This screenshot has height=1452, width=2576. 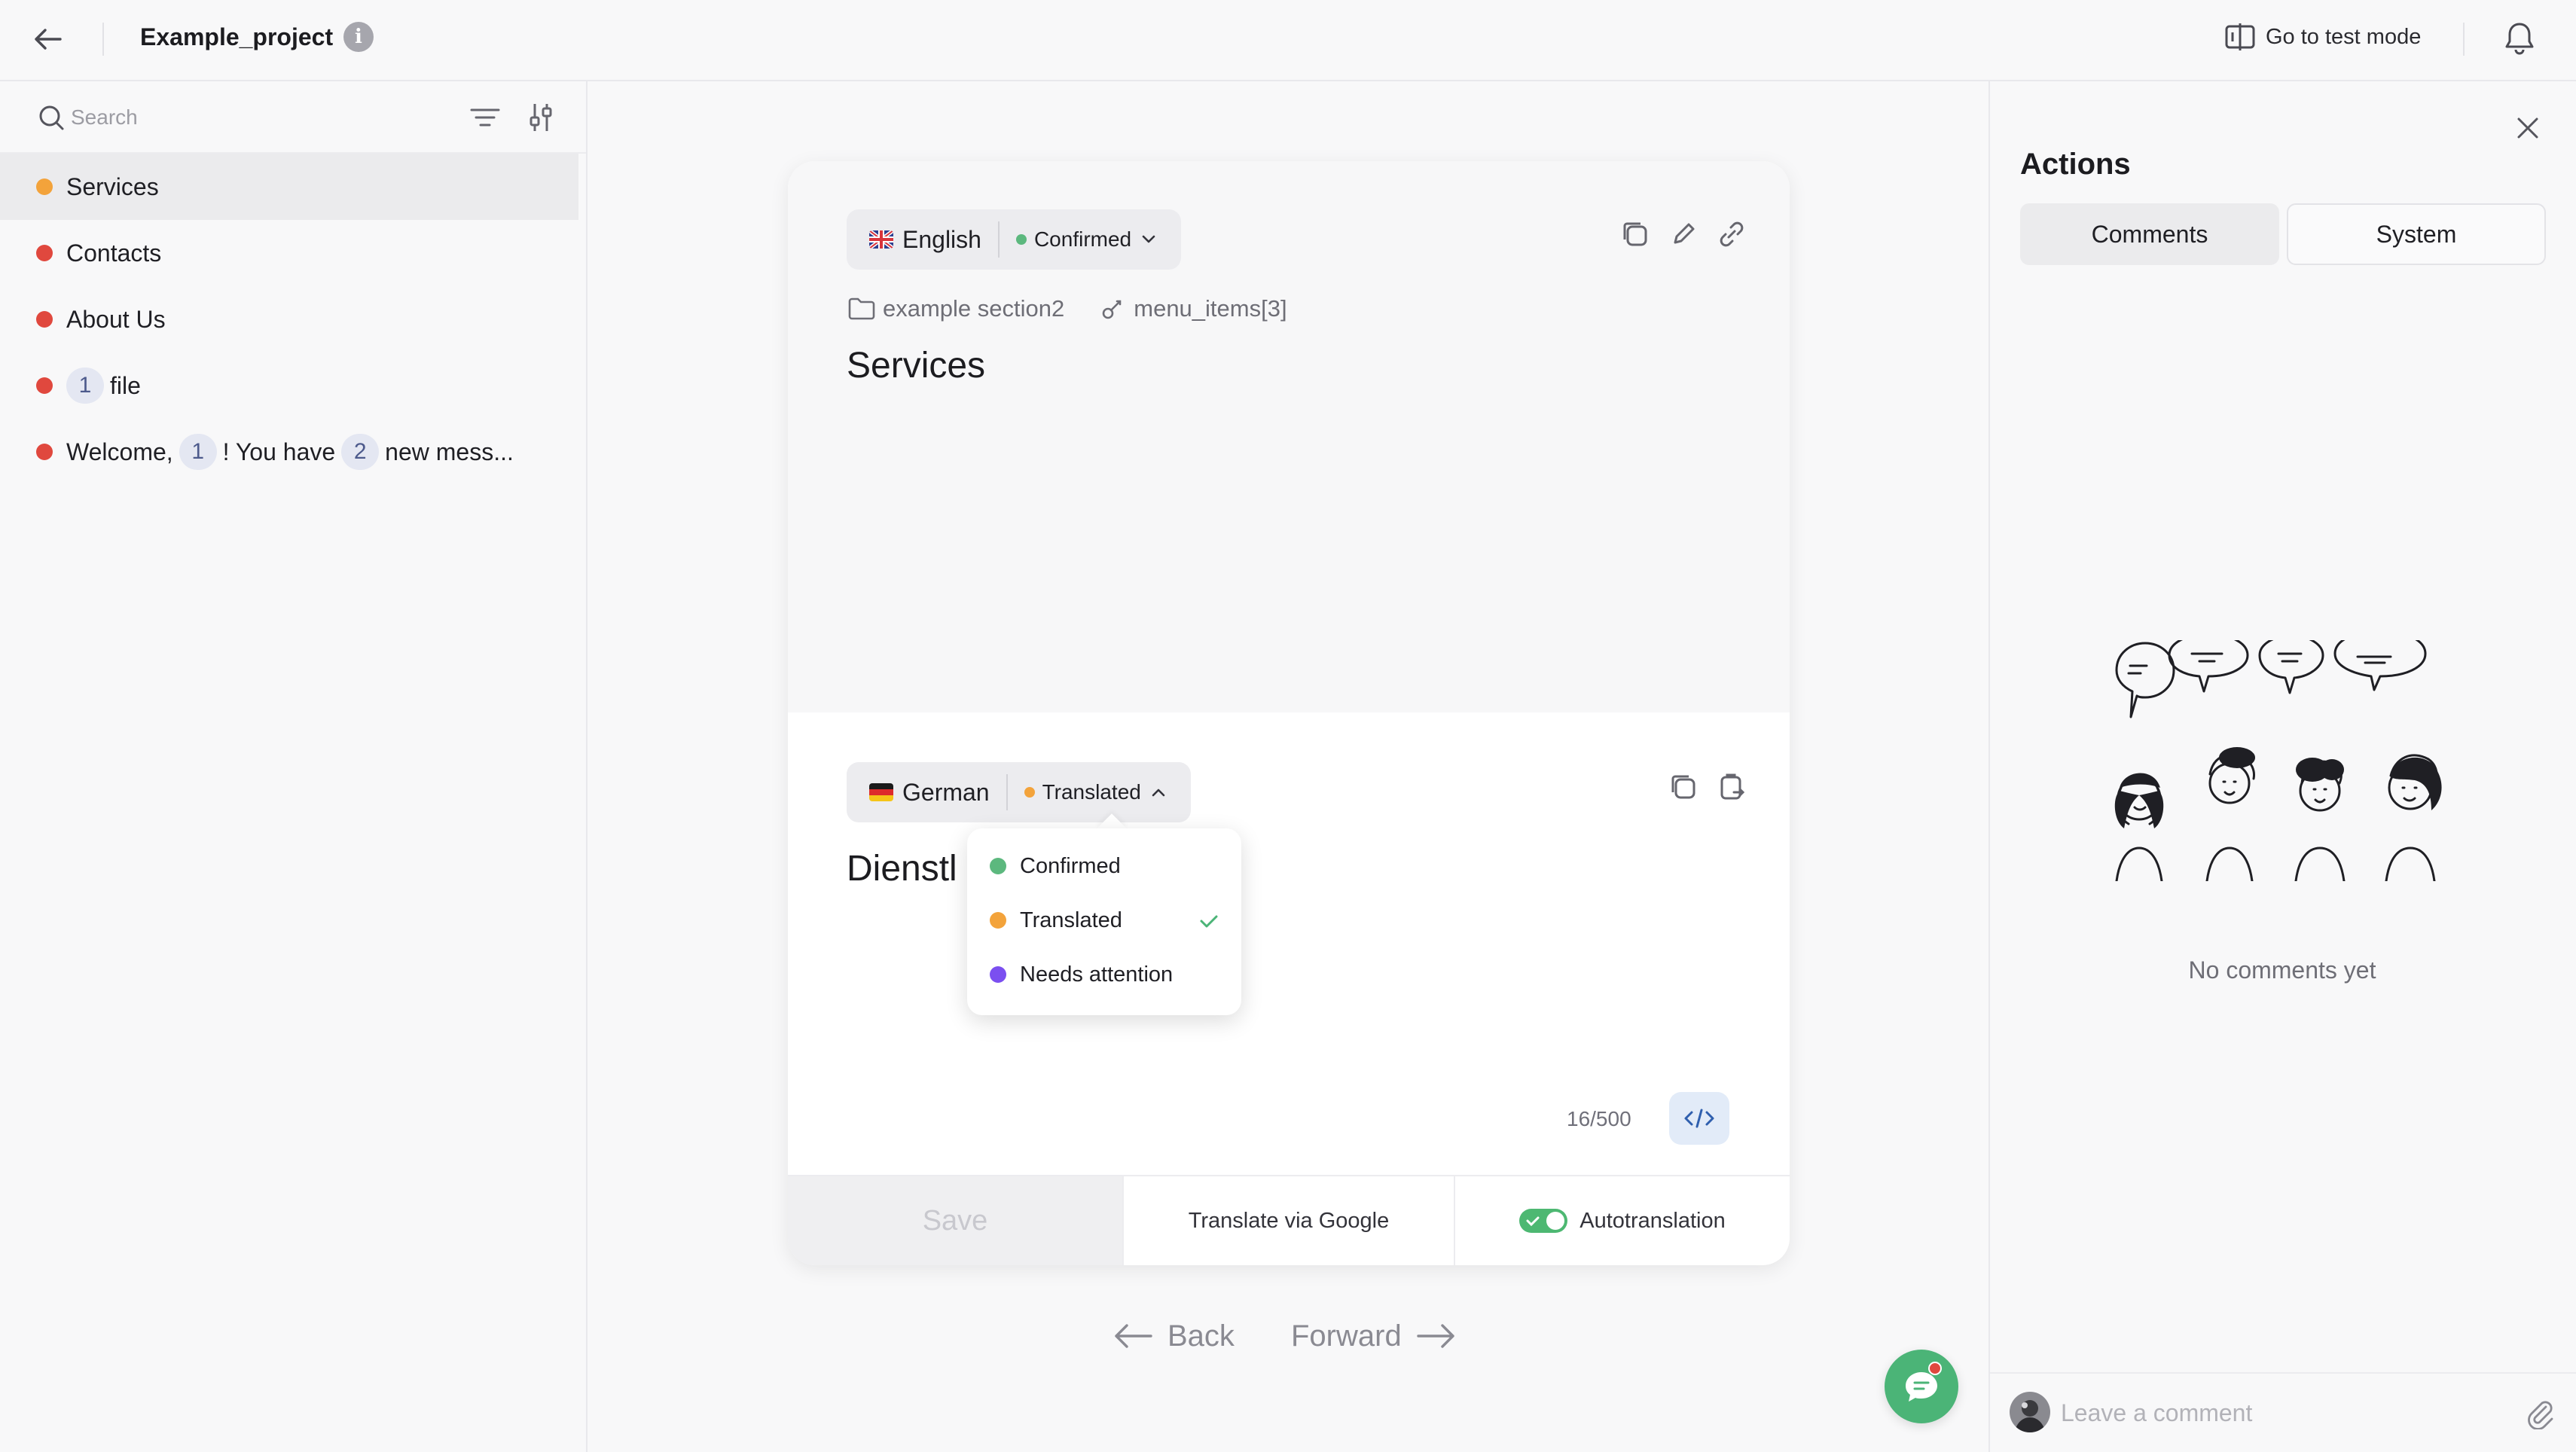 I want to click on variable-pill: 2, so click(x=361, y=452).